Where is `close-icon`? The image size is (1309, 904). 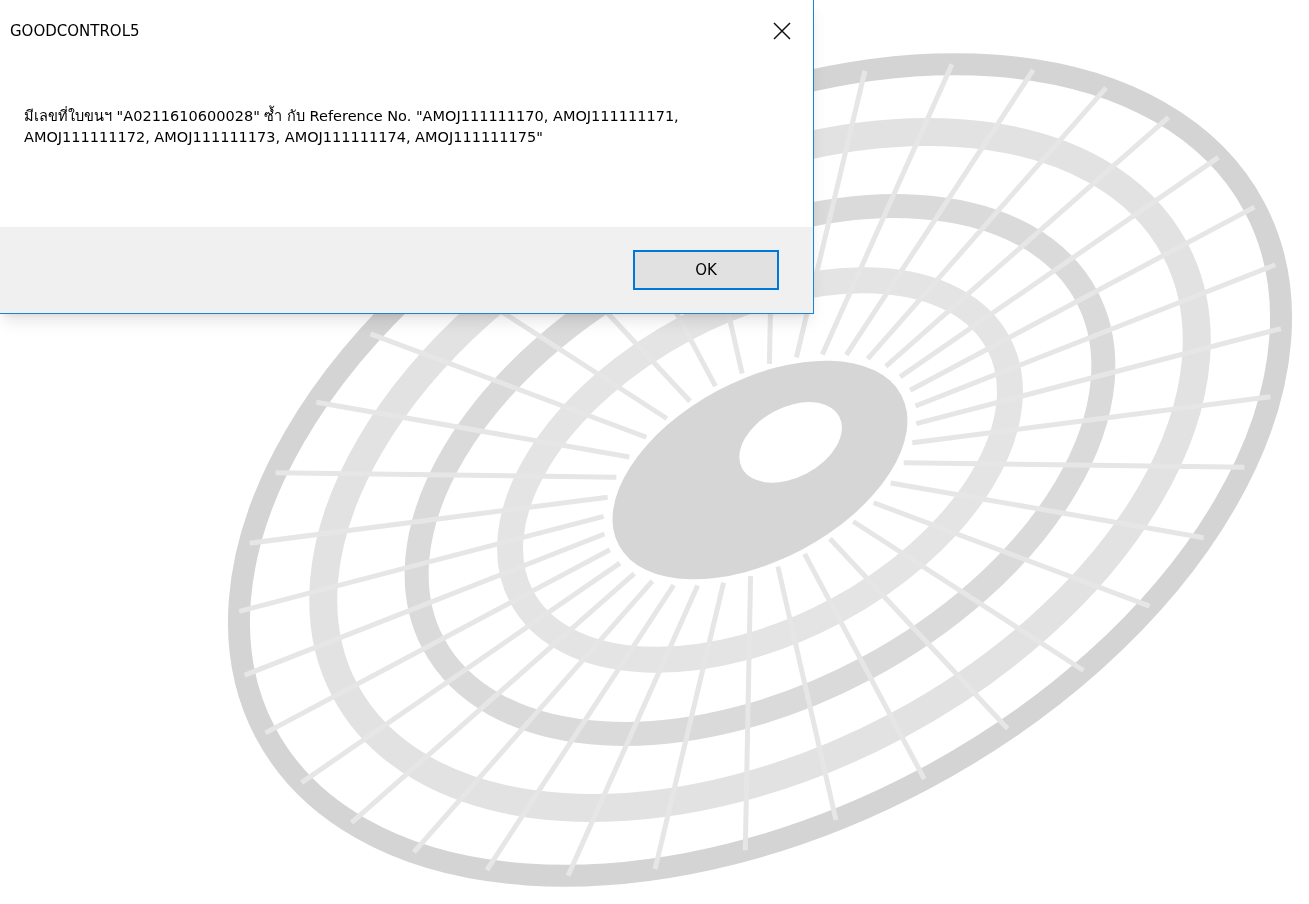 close-icon is located at coordinates (782, 31).